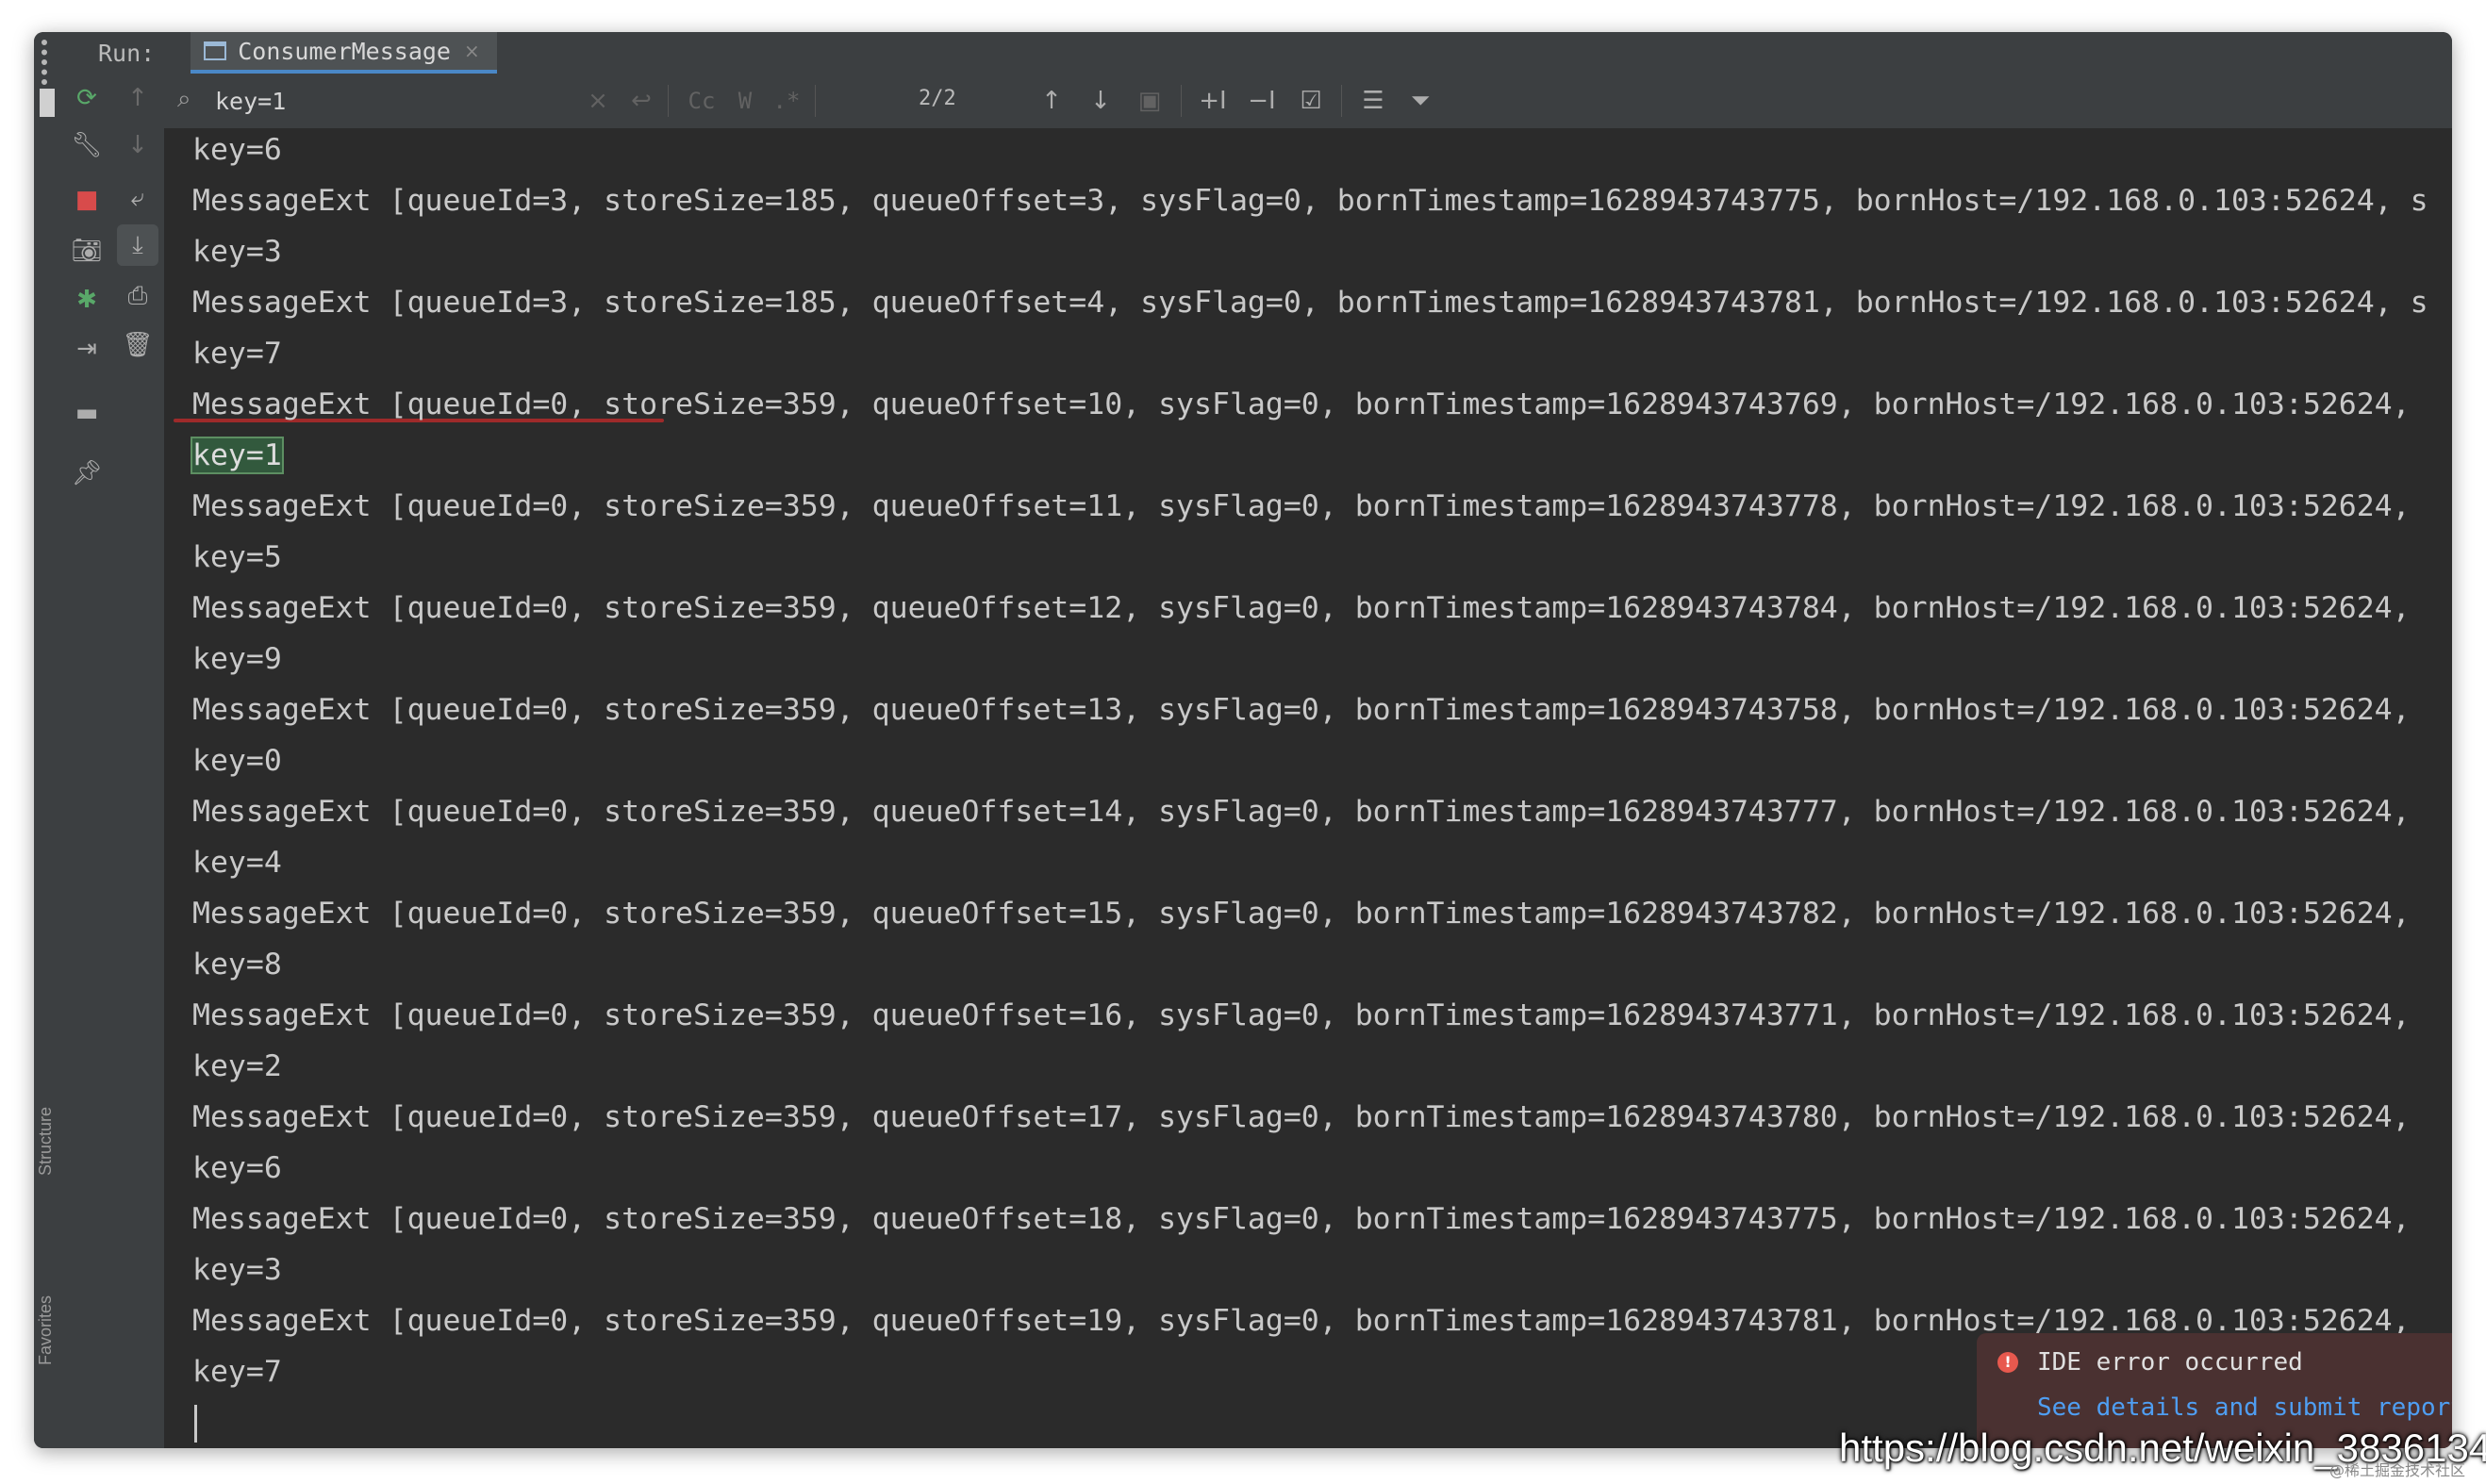  I want to click on stop-icon: ■, so click(86, 200).